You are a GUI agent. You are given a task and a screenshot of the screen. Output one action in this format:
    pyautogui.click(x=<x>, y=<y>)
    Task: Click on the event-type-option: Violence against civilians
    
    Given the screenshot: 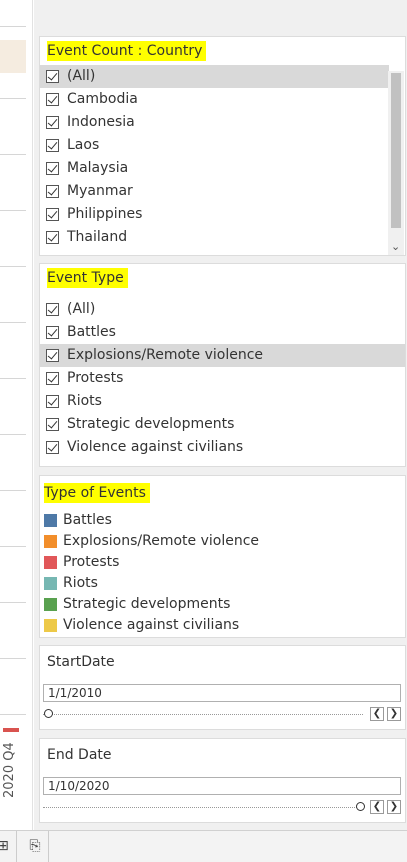 What is the action you would take?
    pyautogui.click(x=222, y=447)
    